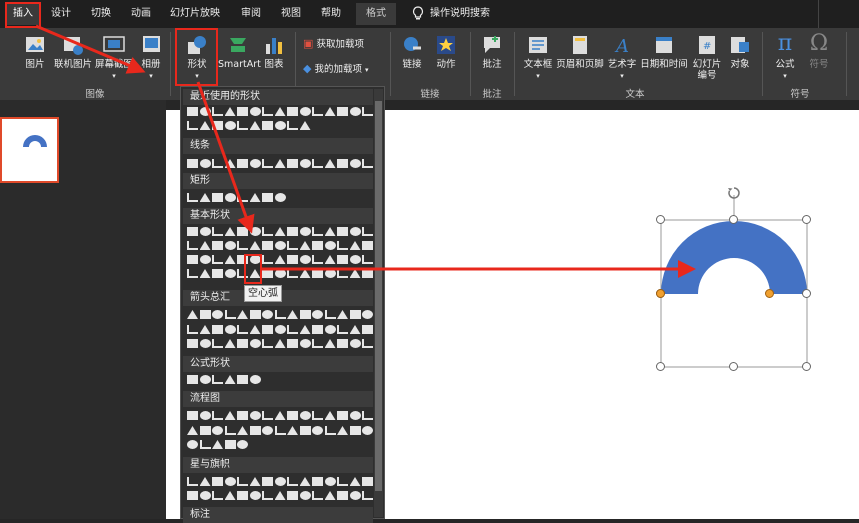  What do you see at coordinates (114, 58) in the screenshot?
I see `screenshot-button: 屏幕截图 ▾` at bounding box center [114, 58].